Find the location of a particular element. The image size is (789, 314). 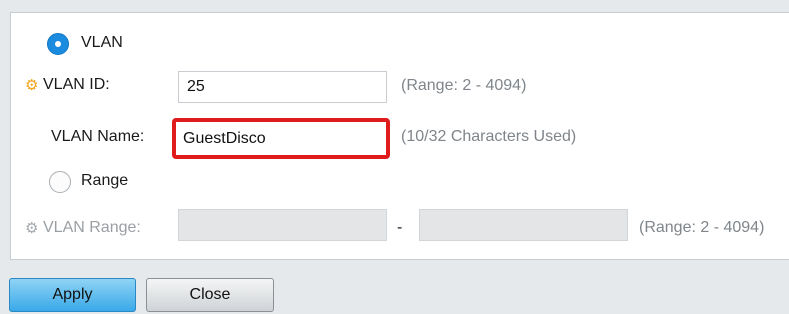

vlan-id-range-hint: (Range: 2 - 4094) is located at coordinates (464, 85).